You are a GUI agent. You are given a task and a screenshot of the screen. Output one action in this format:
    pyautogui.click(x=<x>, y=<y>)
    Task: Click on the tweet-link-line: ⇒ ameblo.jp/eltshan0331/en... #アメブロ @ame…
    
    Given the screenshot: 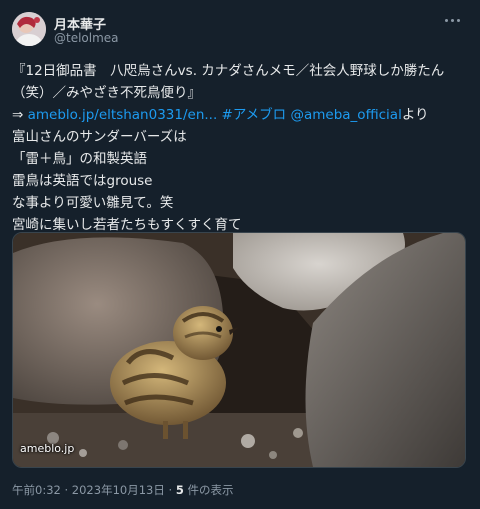 What is the action you would take?
    pyautogui.click(x=240, y=115)
    